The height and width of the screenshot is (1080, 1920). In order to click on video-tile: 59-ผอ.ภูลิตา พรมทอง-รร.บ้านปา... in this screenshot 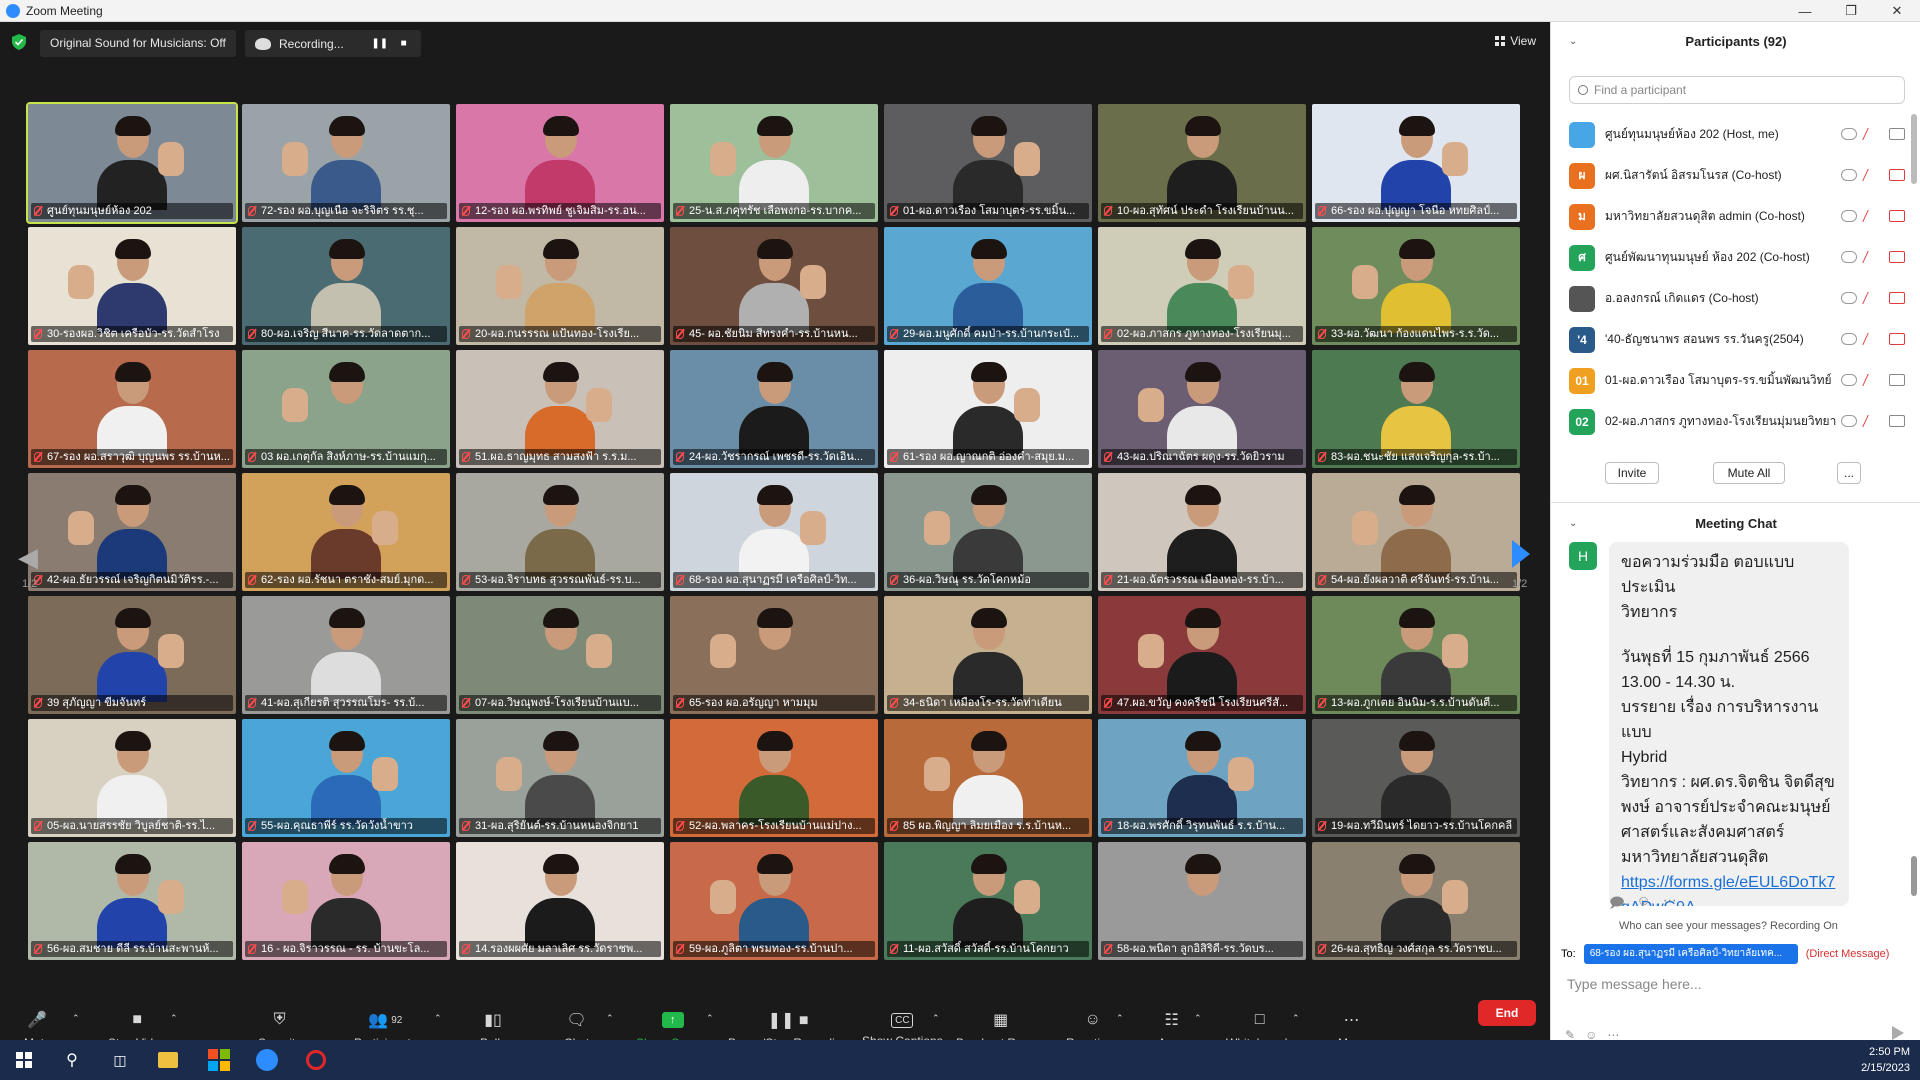, I will do `click(774, 901)`.